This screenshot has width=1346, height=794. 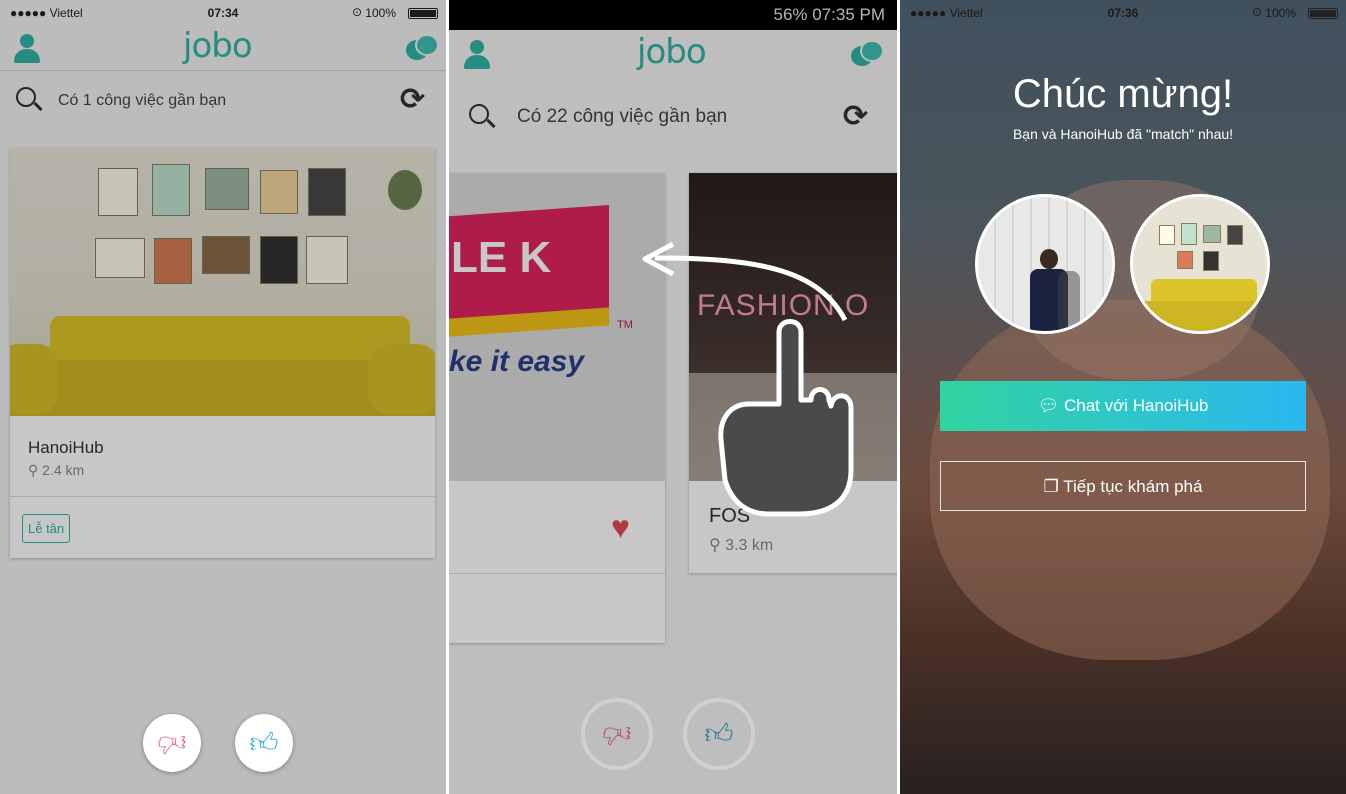 I want to click on chat-icon, so click(x=423, y=49).